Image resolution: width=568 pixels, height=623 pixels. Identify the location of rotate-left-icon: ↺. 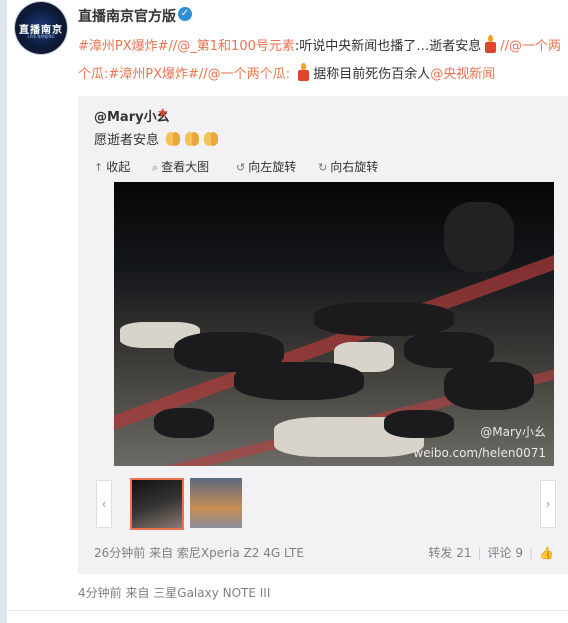
(241, 167).